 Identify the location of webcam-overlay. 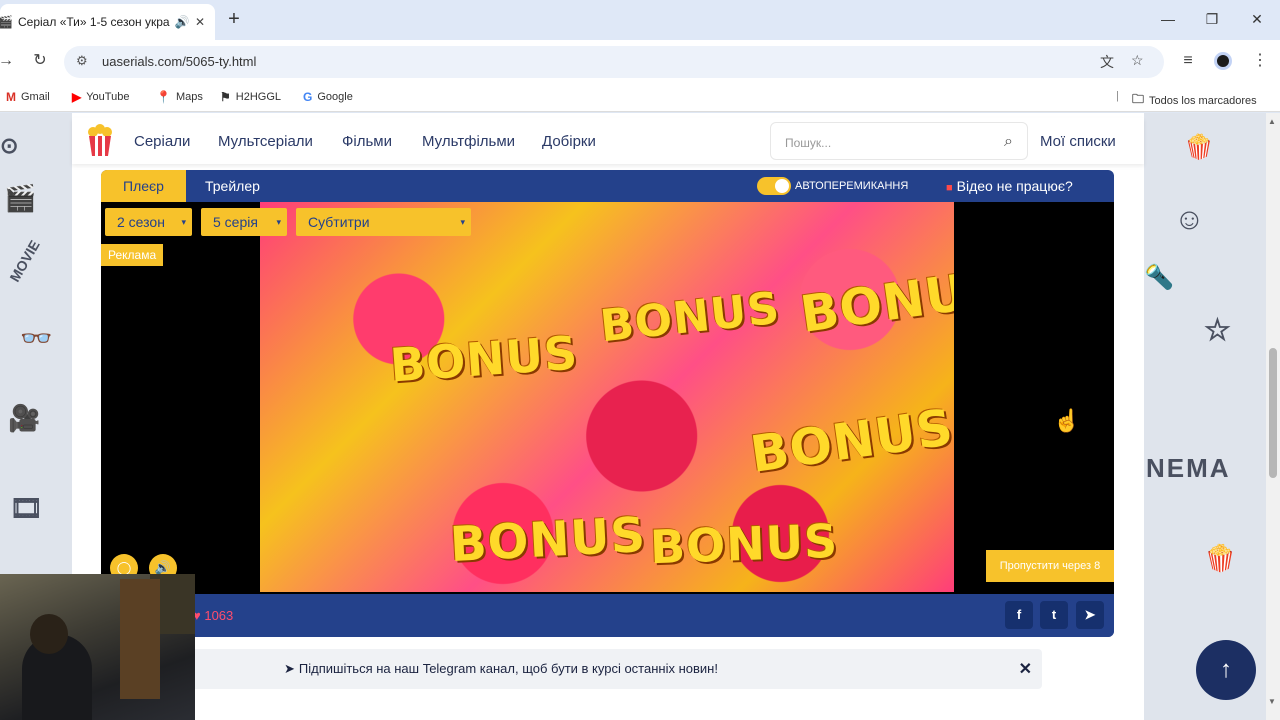
(97, 647).